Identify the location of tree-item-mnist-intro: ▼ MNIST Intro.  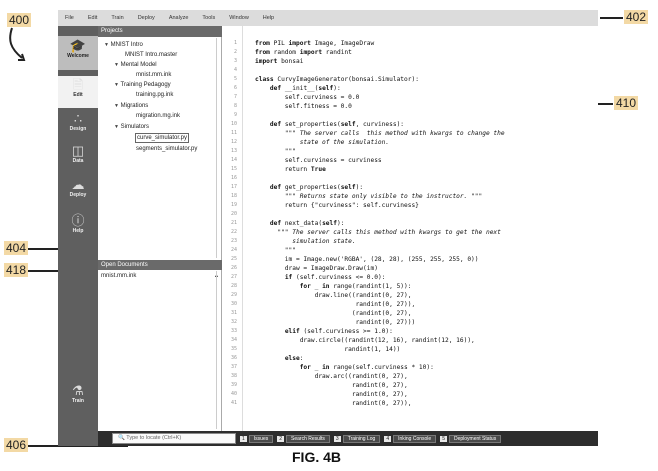
(123, 45).